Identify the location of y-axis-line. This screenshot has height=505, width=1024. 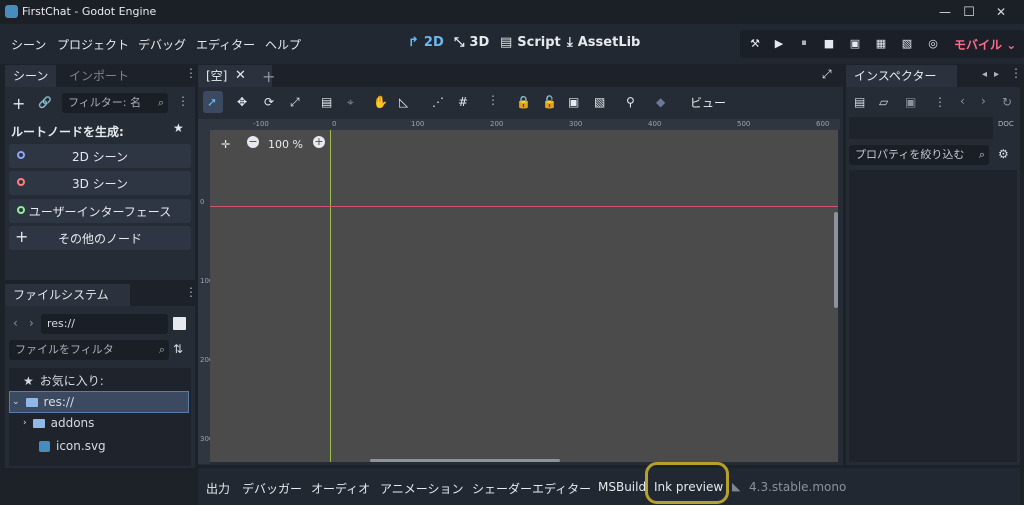
(330, 296).